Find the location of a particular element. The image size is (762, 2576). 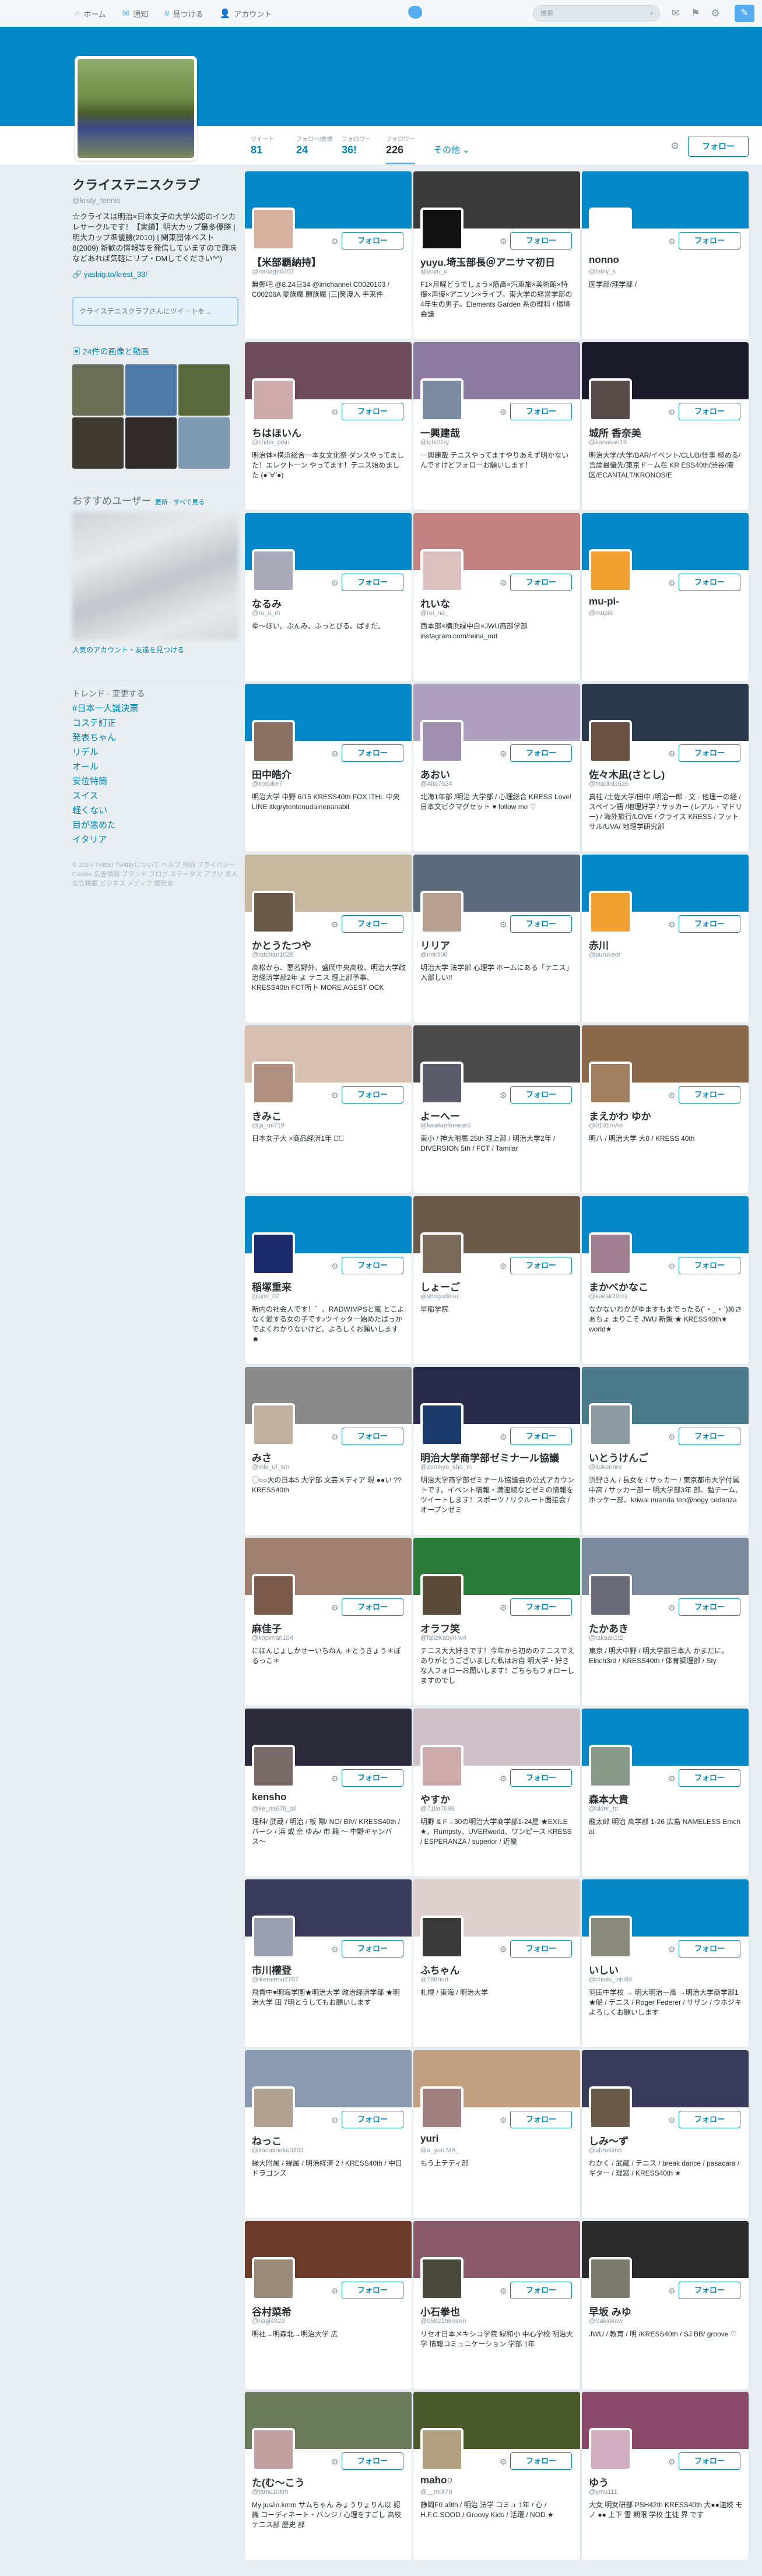

user-card: ⚙ フォロー 赤川 @purukeor is located at coordinates (665, 938).